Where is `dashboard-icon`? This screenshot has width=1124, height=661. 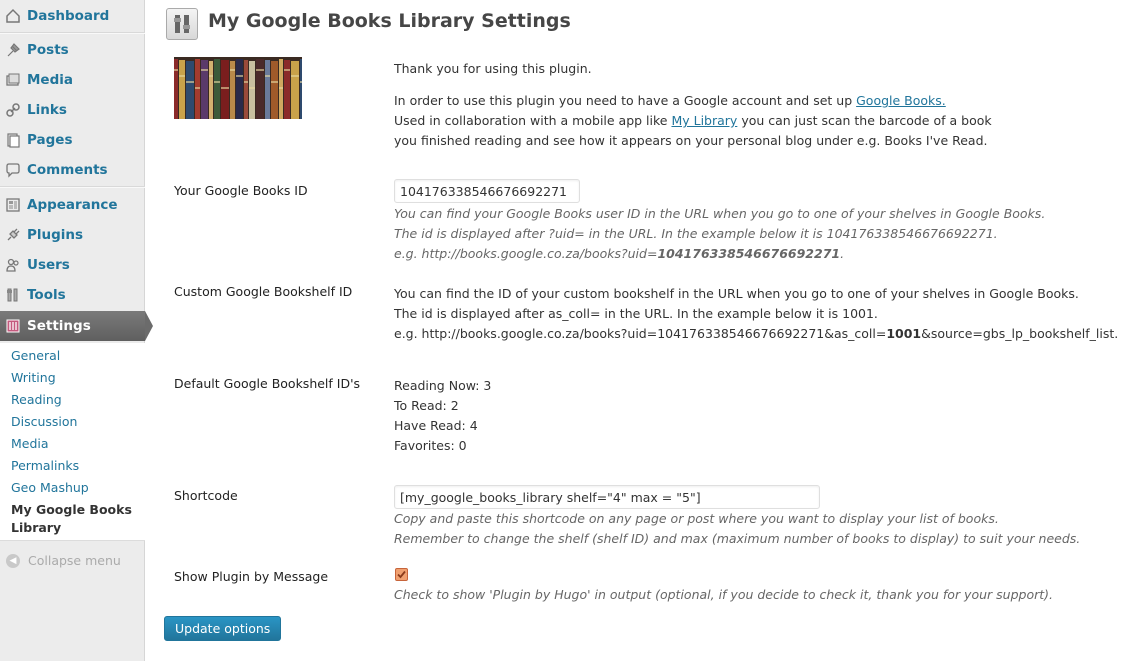 dashboard-icon is located at coordinates (13, 16).